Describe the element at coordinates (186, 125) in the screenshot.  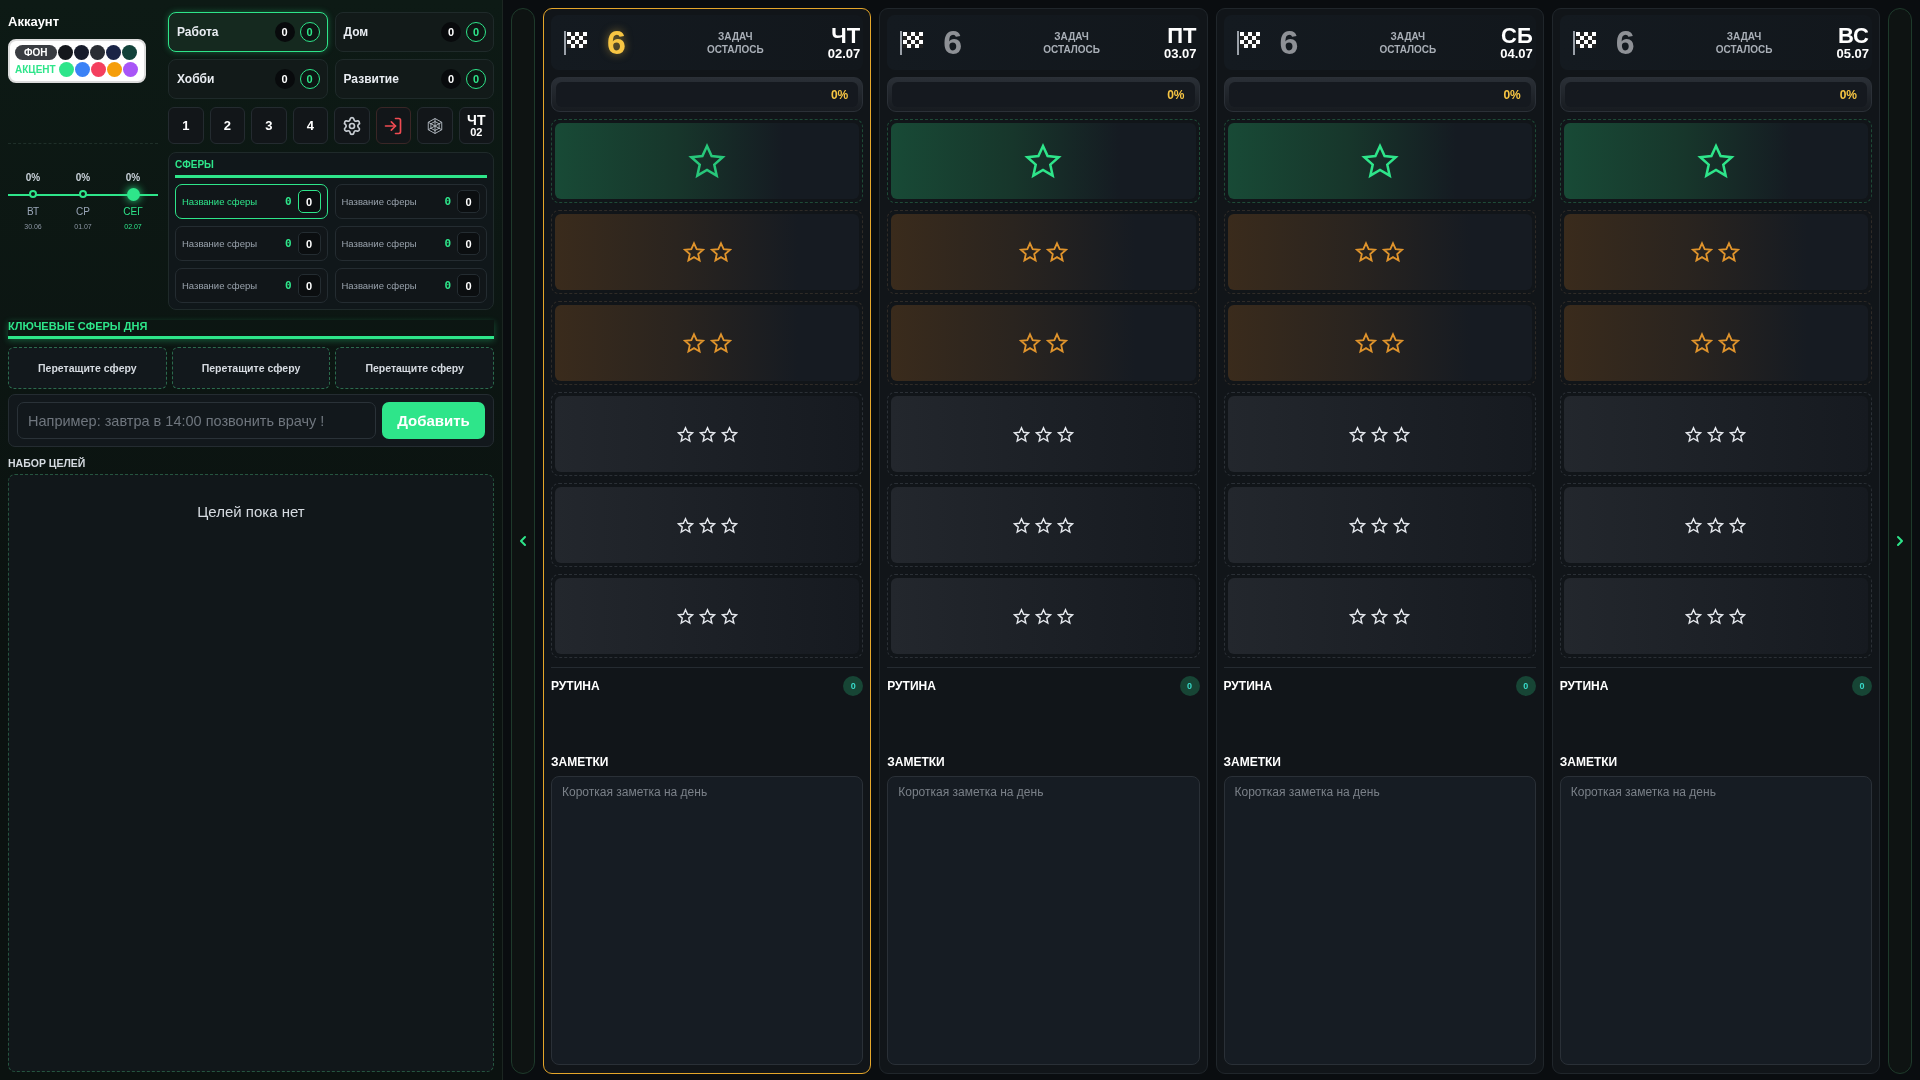
I see `number-button: 1` at that location.